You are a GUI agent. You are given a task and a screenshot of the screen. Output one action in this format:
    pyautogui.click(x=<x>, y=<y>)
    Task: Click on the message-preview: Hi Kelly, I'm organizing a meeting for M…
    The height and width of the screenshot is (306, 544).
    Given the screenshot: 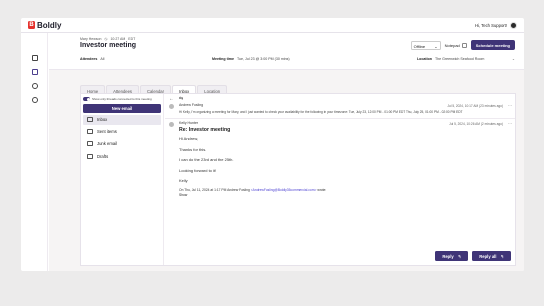 What is the action you would take?
    pyautogui.click(x=321, y=112)
    